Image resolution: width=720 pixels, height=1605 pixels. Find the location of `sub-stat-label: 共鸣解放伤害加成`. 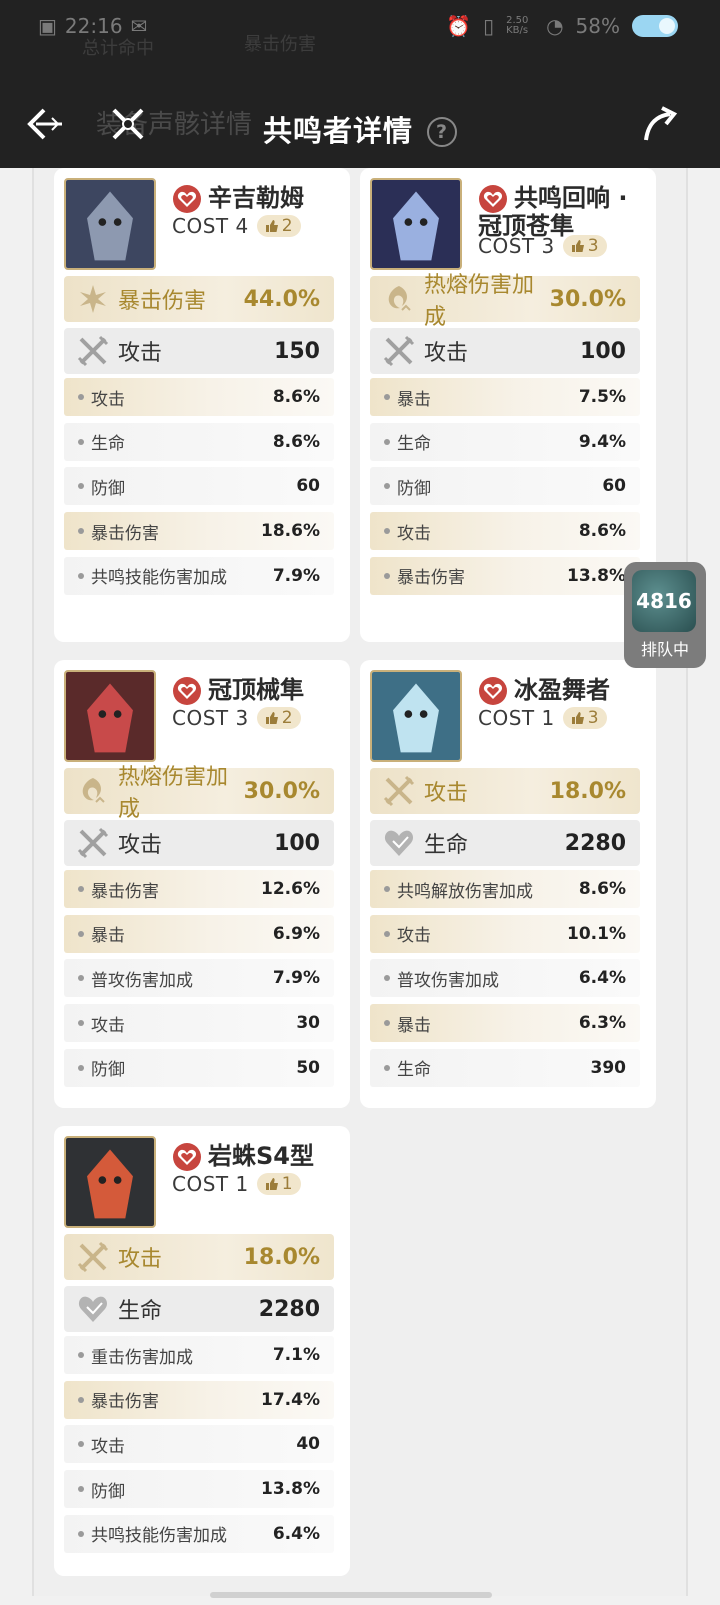

sub-stat-label: 共鸣解放伤害加成 is located at coordinates (465, 891).